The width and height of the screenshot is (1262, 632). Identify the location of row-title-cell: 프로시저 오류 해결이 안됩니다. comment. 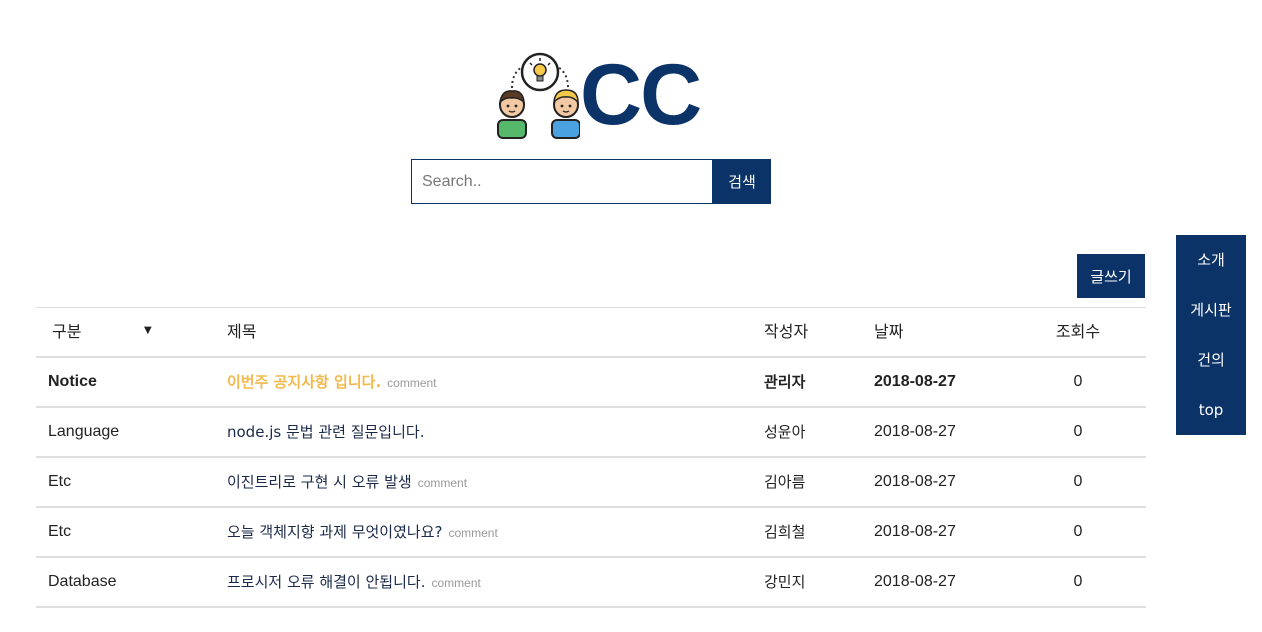
(354, 582).